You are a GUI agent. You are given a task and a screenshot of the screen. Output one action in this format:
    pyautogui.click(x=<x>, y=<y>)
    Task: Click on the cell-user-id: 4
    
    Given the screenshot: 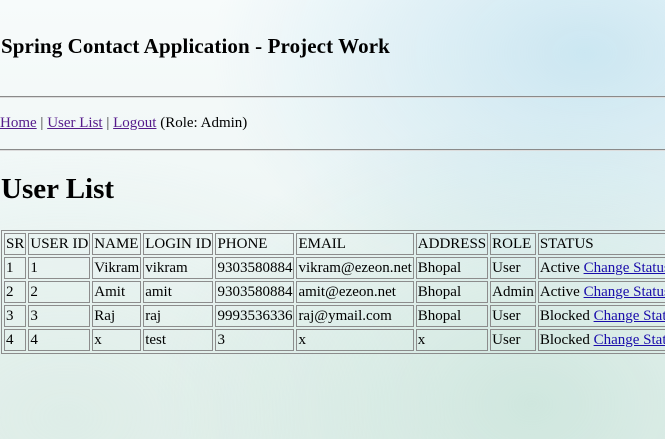 What is the action you would take?
    pyautogui.click(x=59, y=340)
    